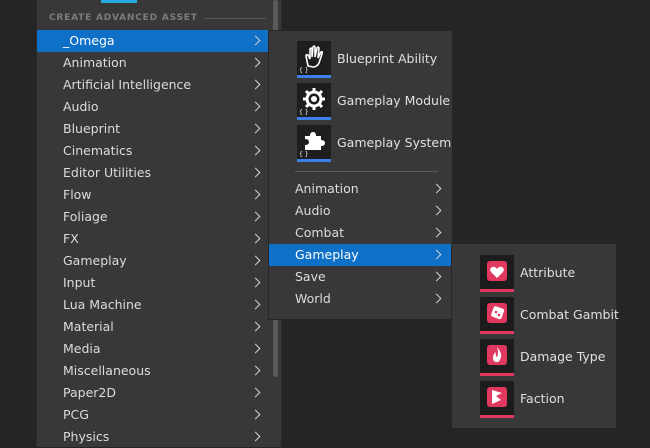 The image size is (650, 448). I want to click on category-artificial-intelligence: Artificial Intelligence, so click(155, 85).